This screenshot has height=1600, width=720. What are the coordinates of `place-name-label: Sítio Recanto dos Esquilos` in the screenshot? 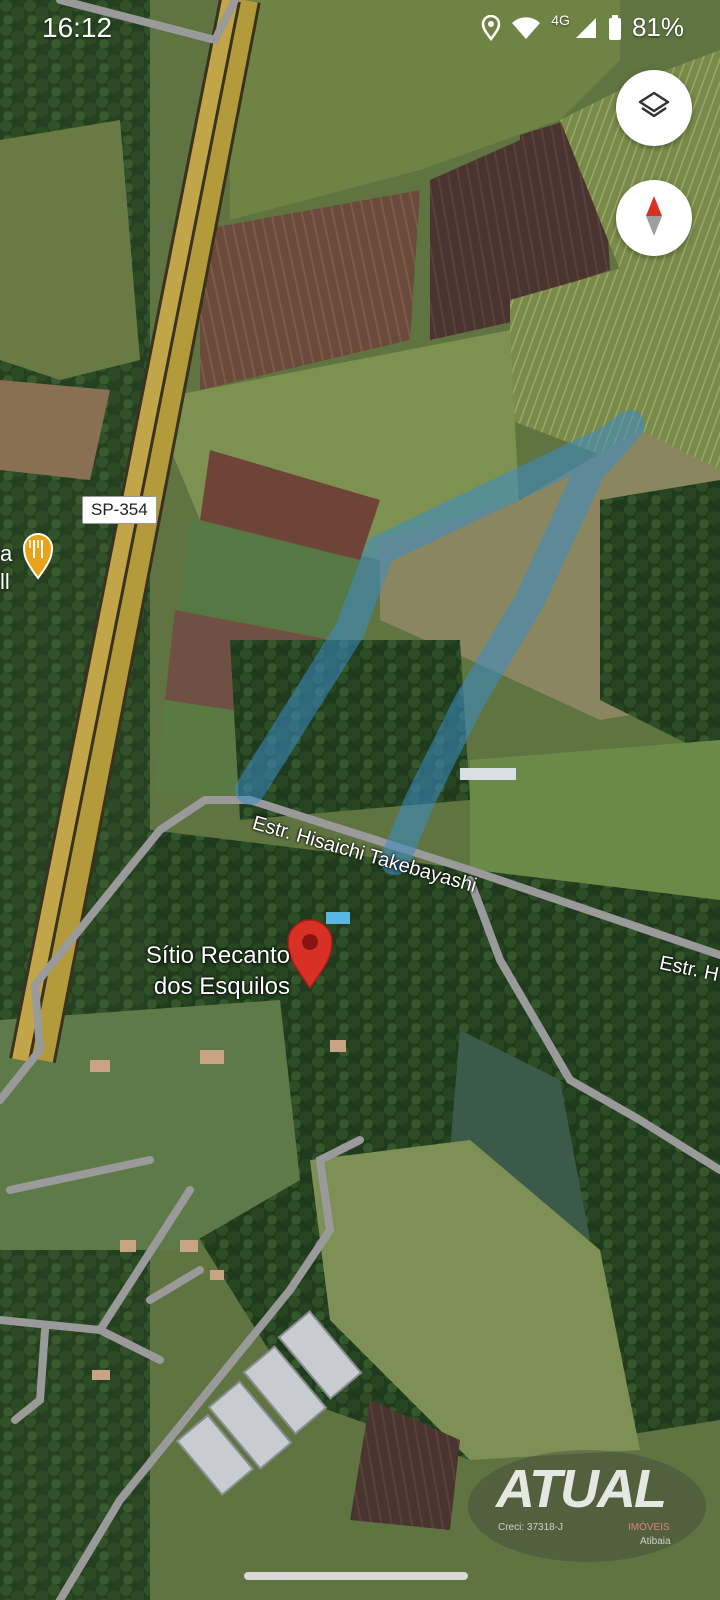 It's located at (195, 971).